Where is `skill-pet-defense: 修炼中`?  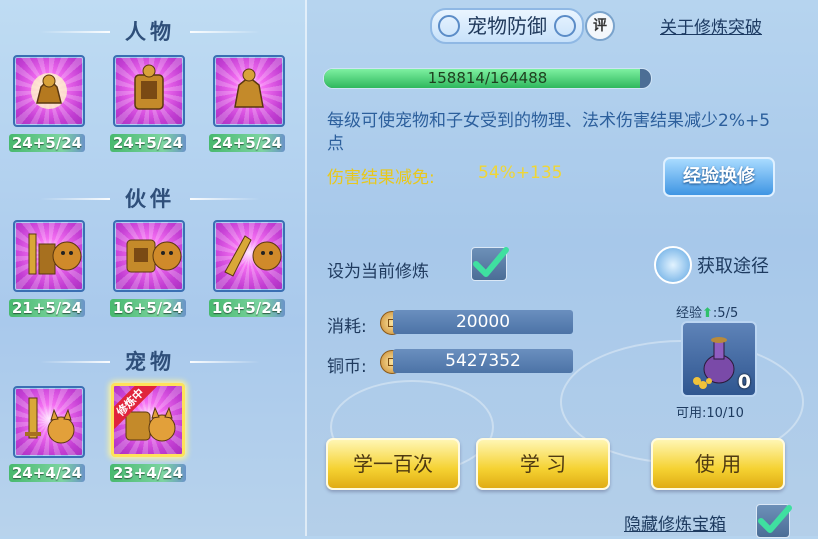 skill-pet-defense: 修炼中 is located at coordinates (148, 420).